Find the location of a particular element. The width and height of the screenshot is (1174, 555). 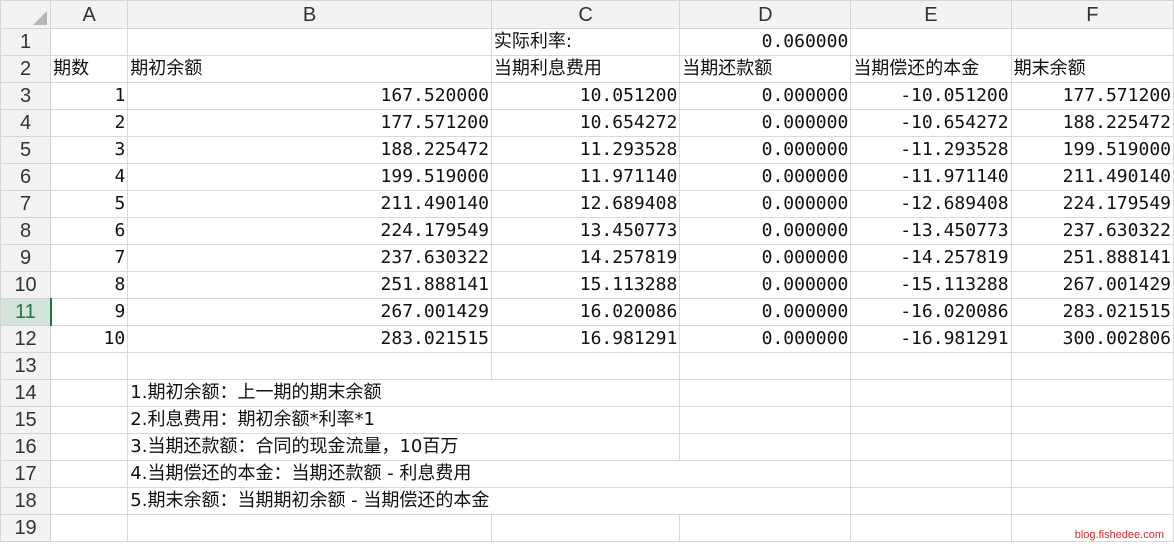

cell-interest-expense: 12.689408 is located at coordinates (585, 204).